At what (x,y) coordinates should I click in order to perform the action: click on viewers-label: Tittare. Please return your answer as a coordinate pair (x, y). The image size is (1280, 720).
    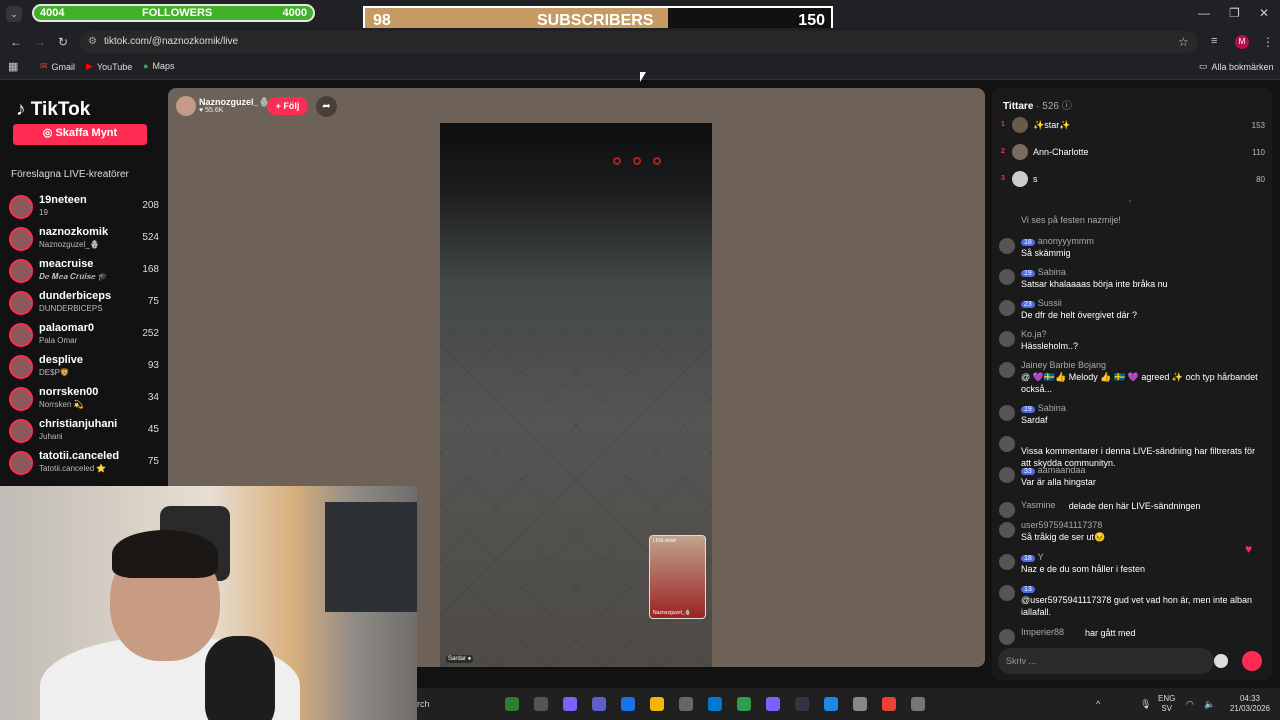
    Looking at the image, I should click on (1018, 106).